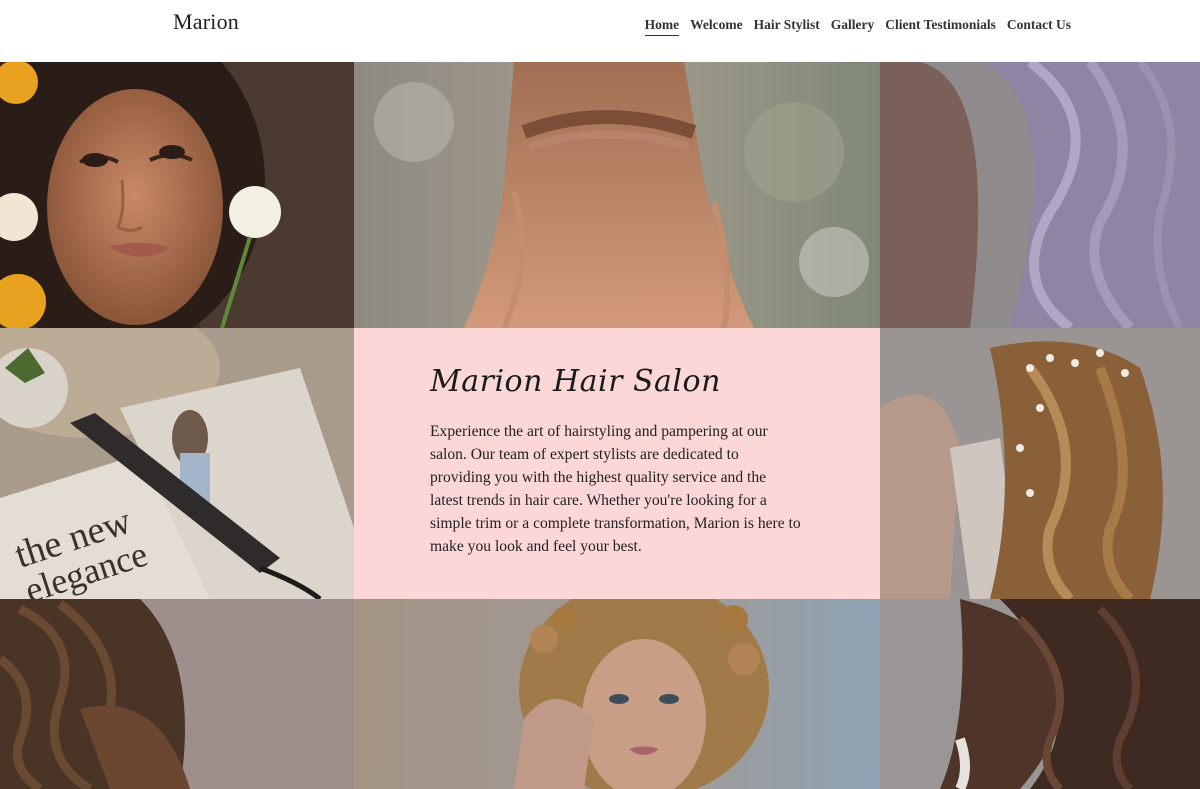  What do you see at coordinates (177, 463) in the screenshot?
I see `photo-flat-iron-on-magazine: the new elegance` at bounding box center [177, 463].